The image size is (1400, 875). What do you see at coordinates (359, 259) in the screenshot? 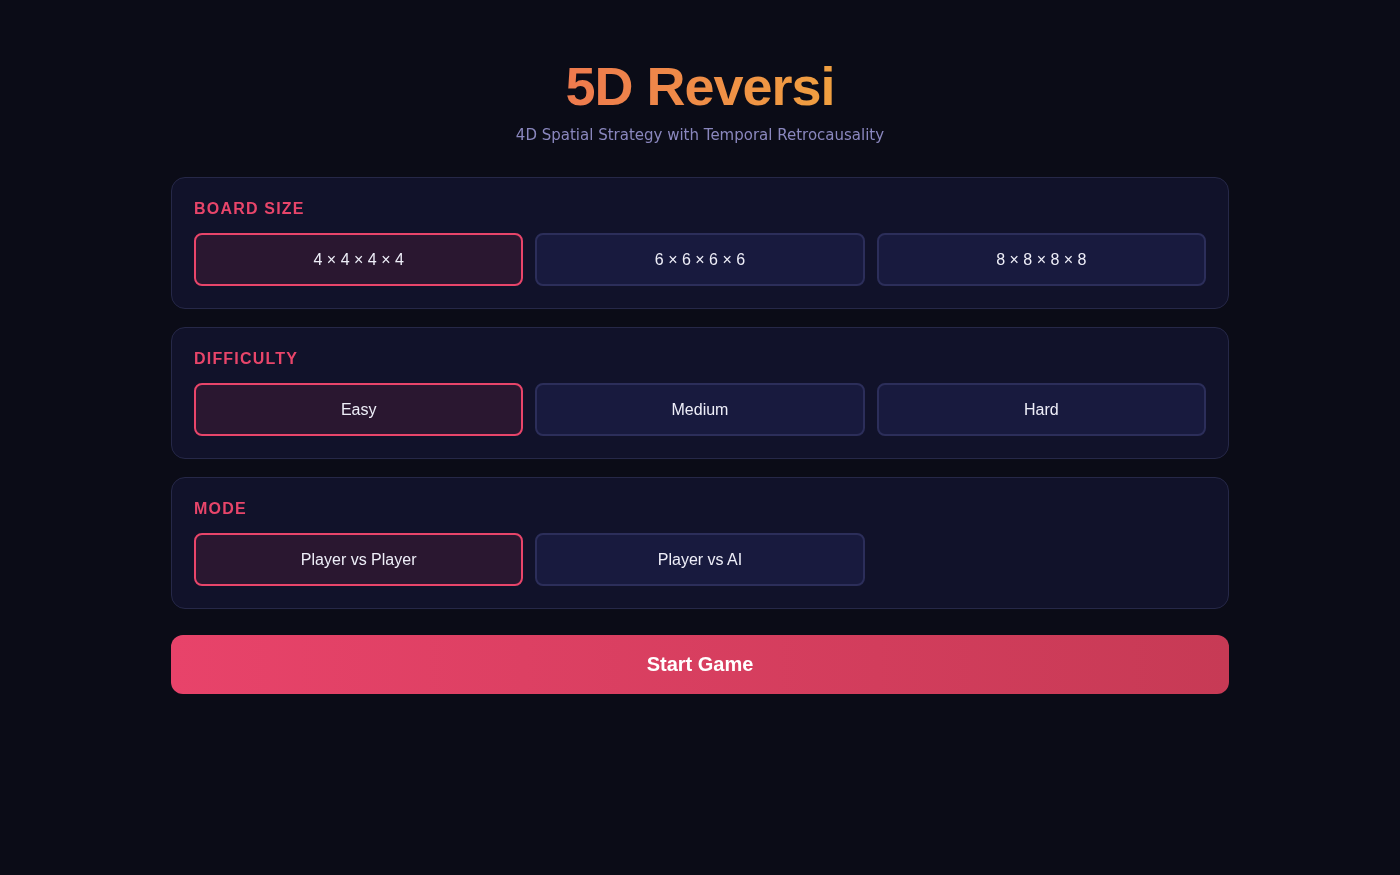
I see `option-button: 4 × 4 × 4 × 4` at bounding box center [359, 259].